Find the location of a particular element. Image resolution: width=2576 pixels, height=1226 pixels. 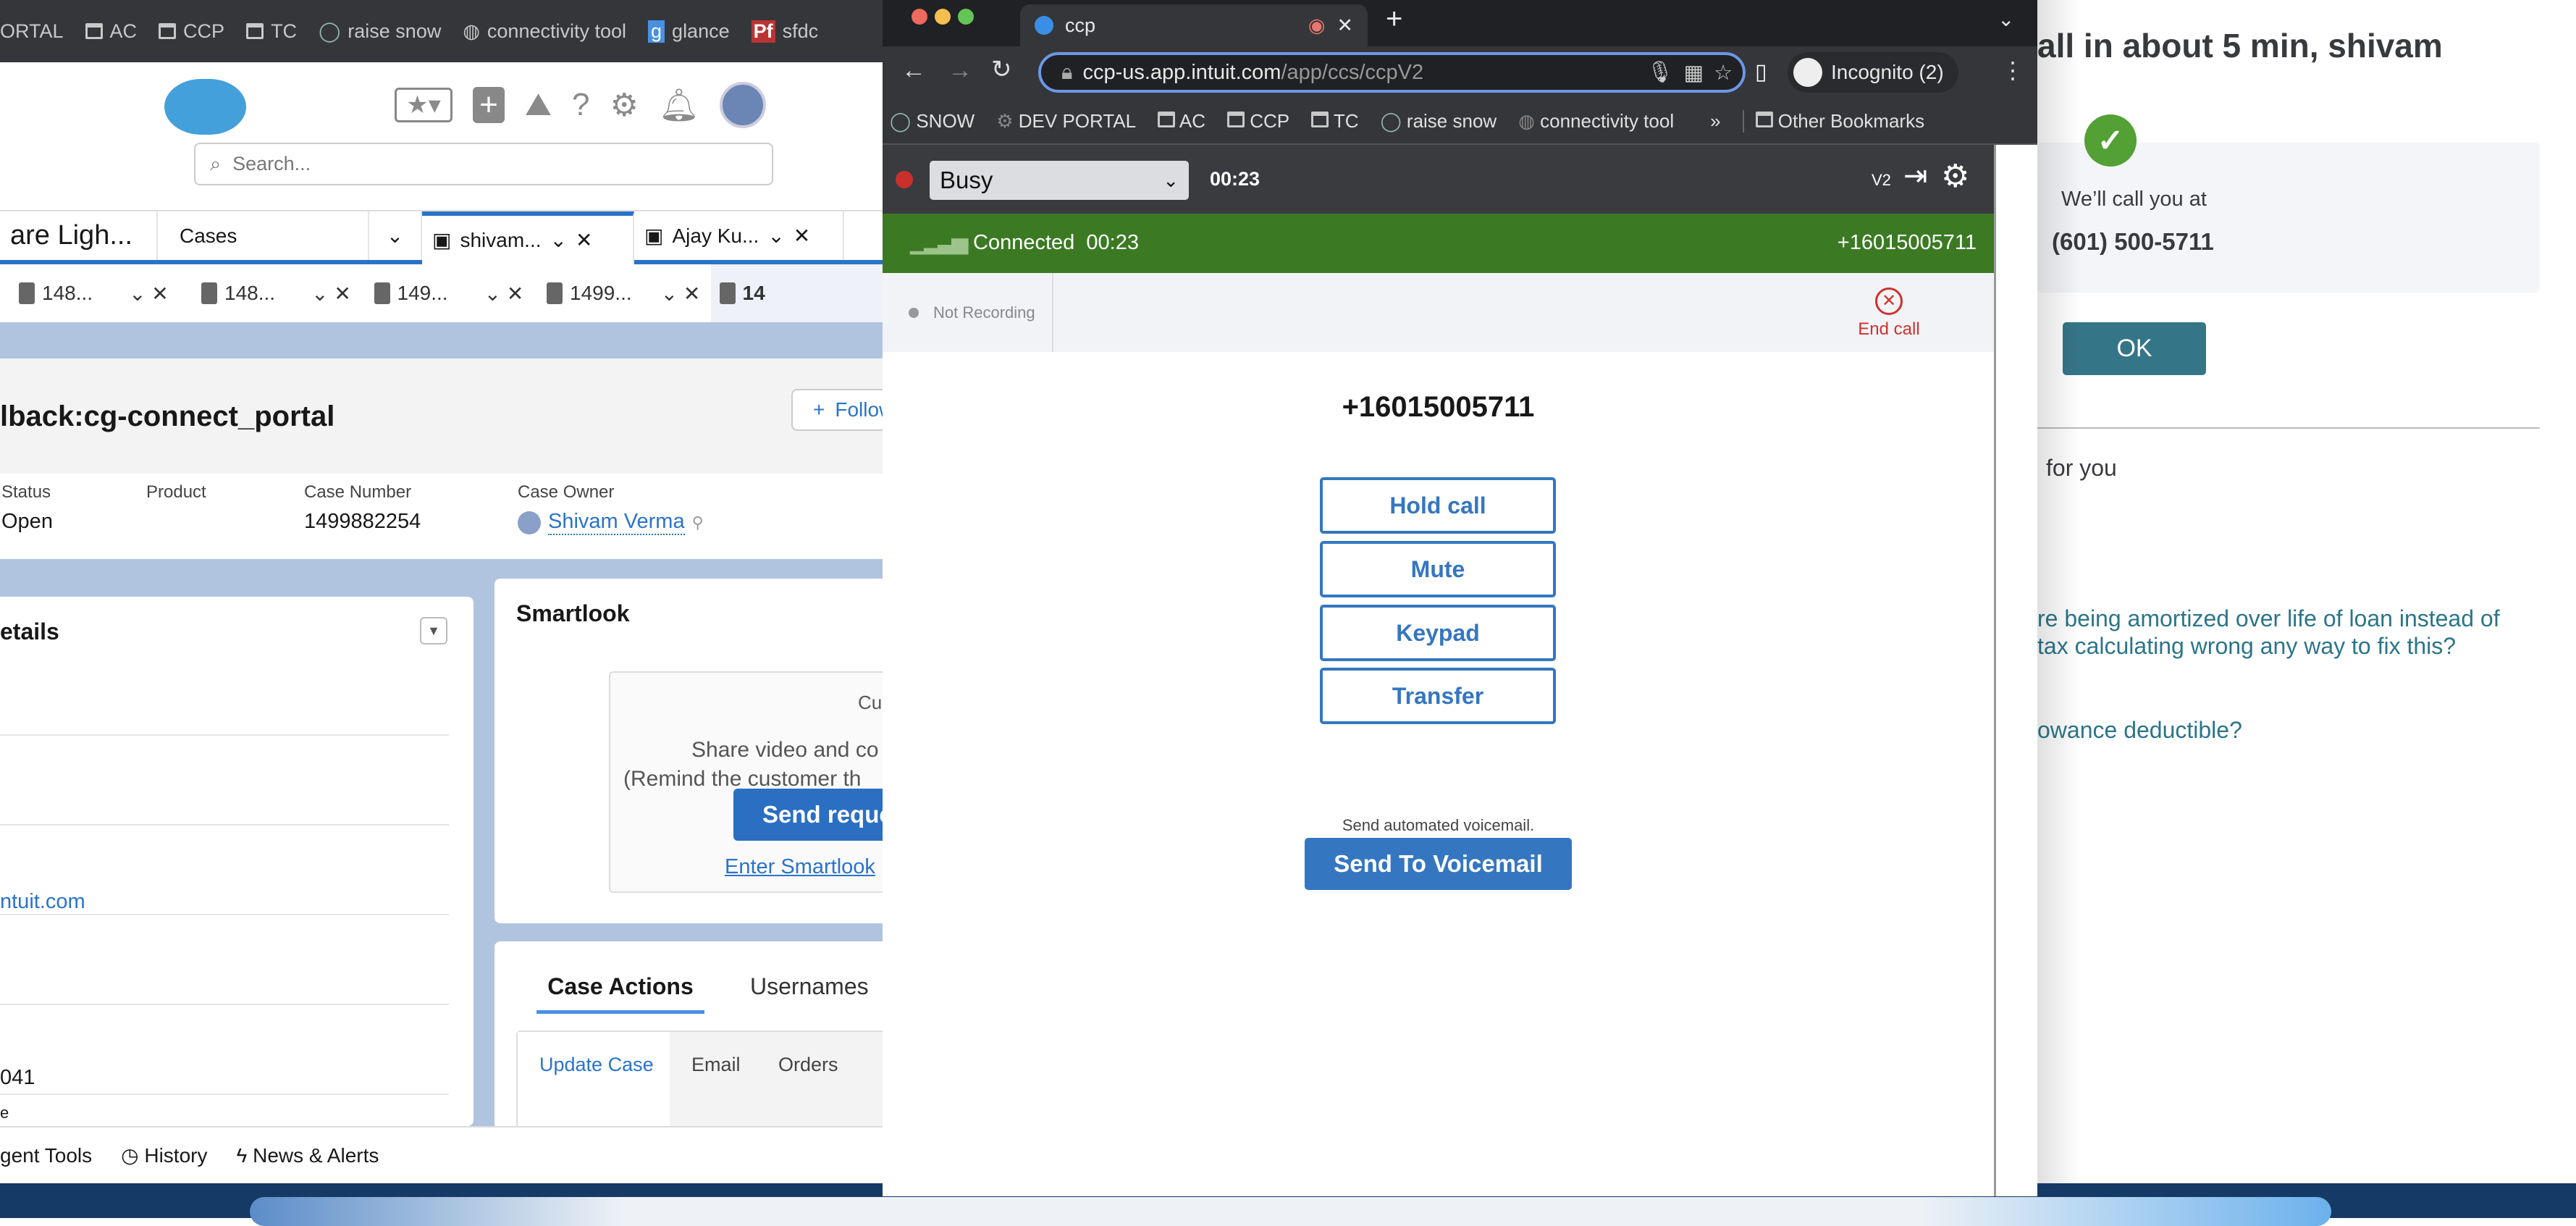

close-tab-icon: ✕ is located at coordinates (1345, 26).